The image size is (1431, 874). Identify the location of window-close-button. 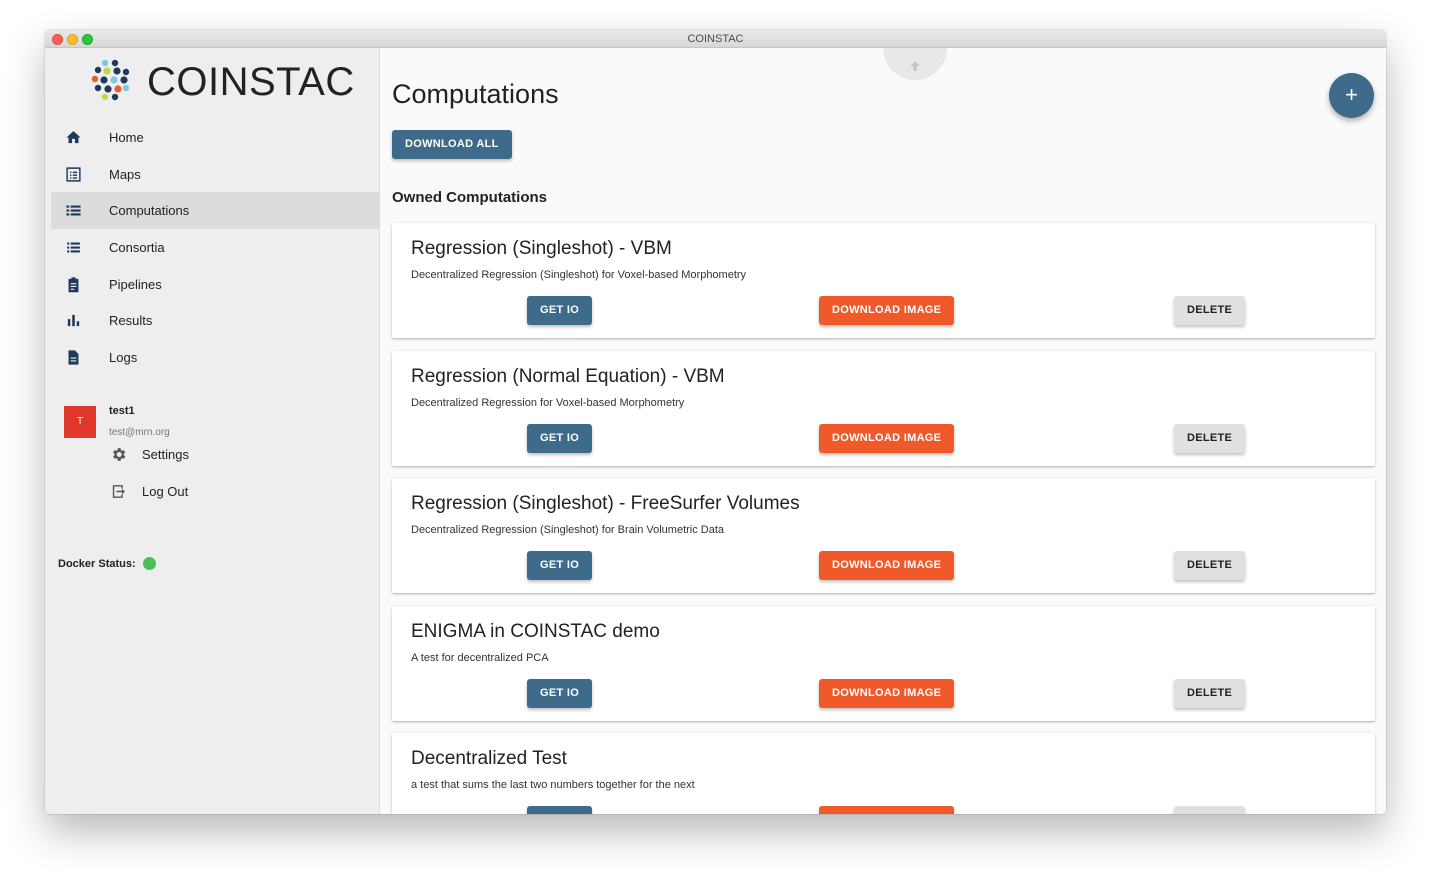
(57, 39).